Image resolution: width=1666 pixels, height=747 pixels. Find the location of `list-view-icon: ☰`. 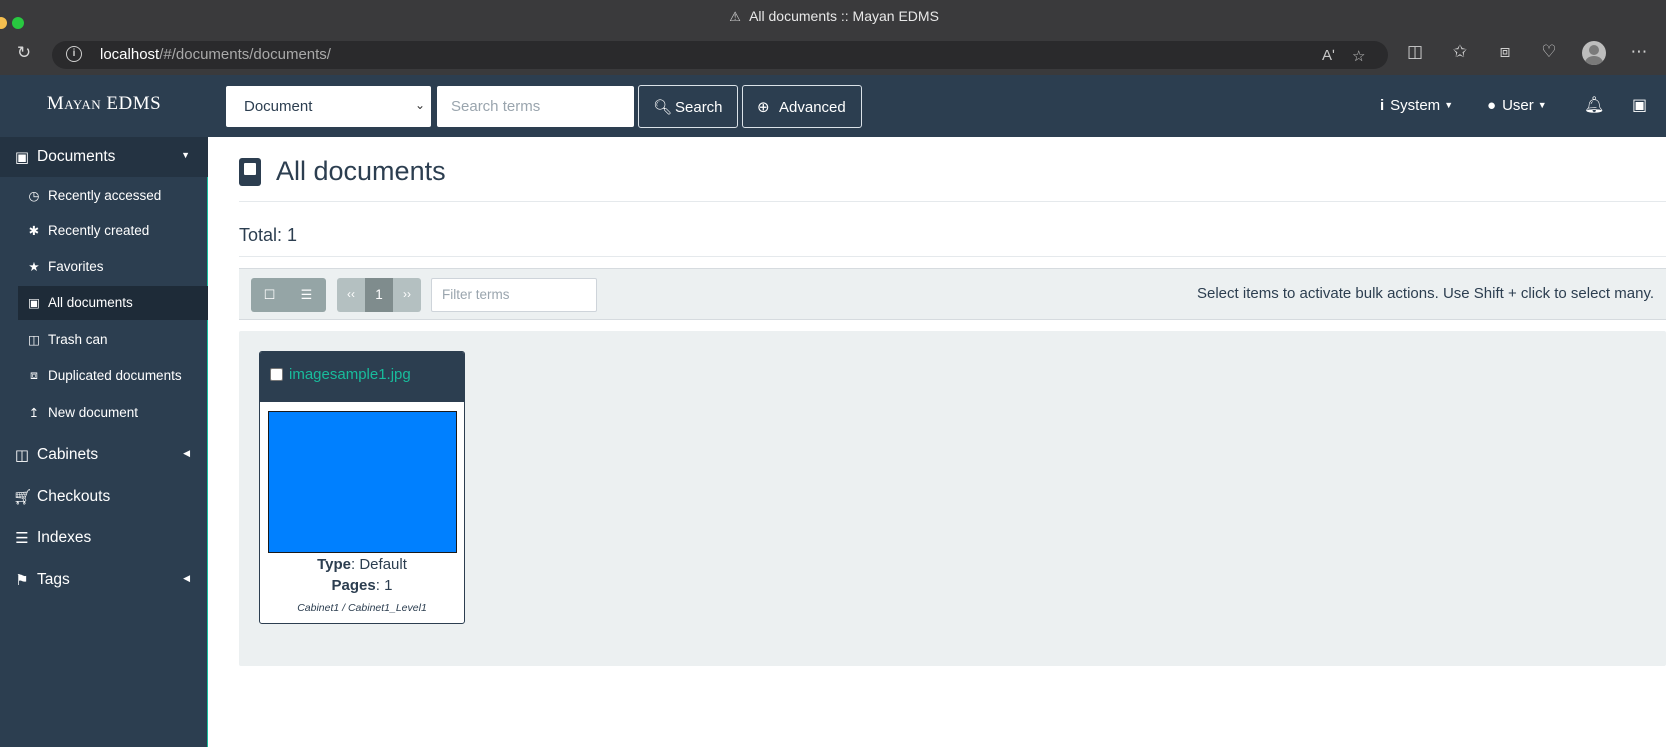

list-view-icon: ☰ is located at coordinates (306, 295).